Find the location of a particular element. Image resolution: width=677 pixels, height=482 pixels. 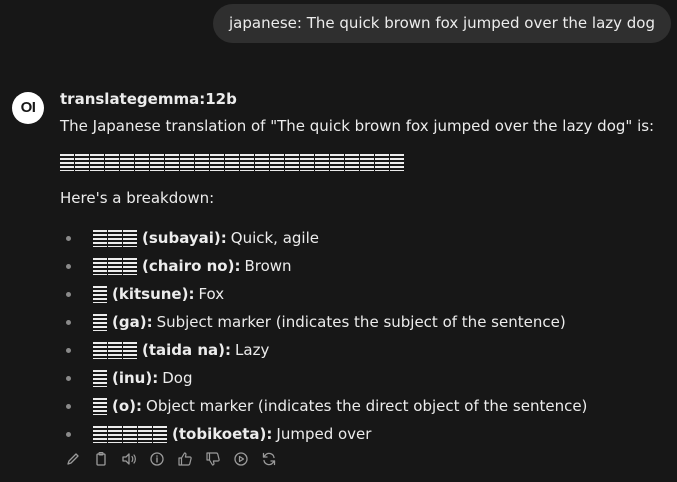

avatar-text: OI is located at coordinates (28, 107).